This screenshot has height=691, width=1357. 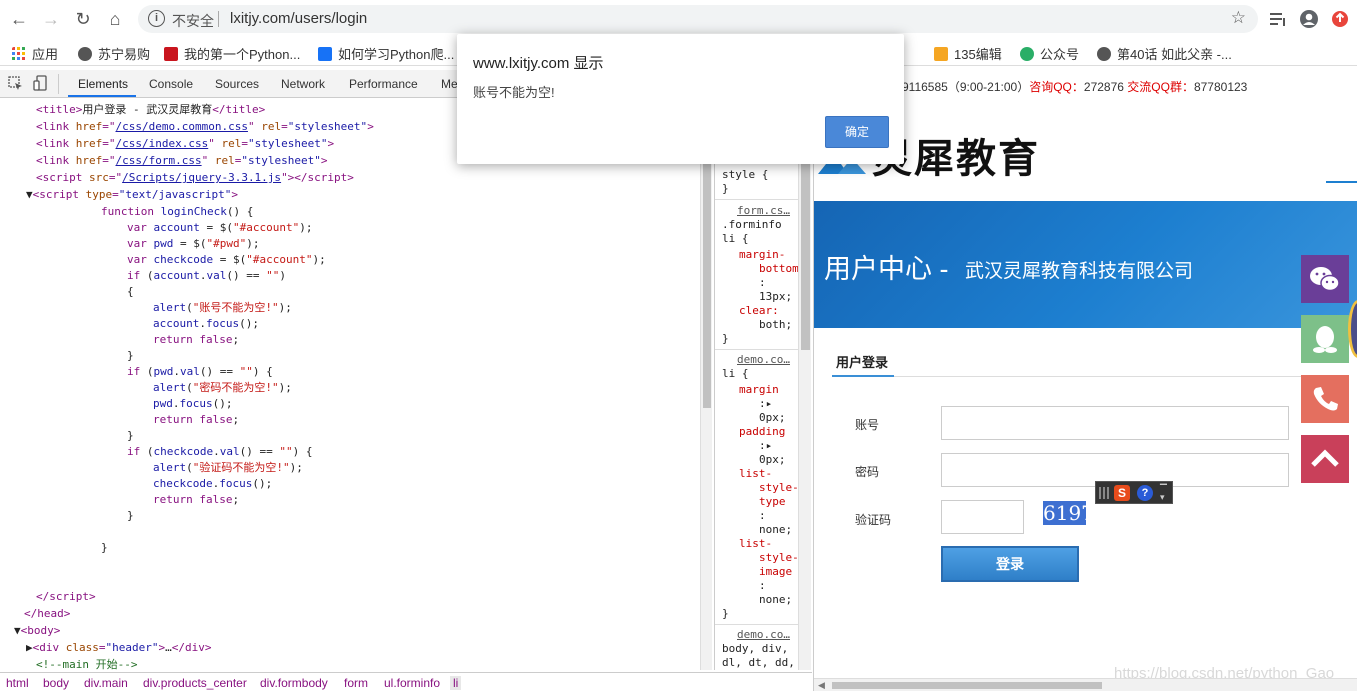 I want to click on breadcrumb-item: div.main, so click(x=106, y=683).